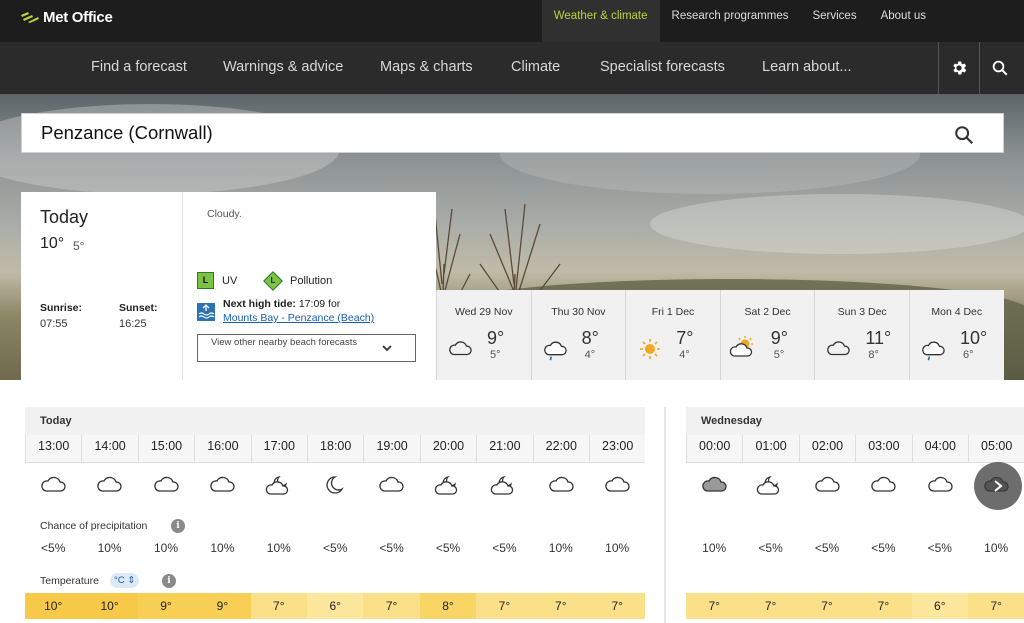 This screenshot has height=623, width=1024. What do you see at coordinates (855, 421) in the screenshot?
I see `hourly-day-header: Wednesday` at bounding box center [855, 421].